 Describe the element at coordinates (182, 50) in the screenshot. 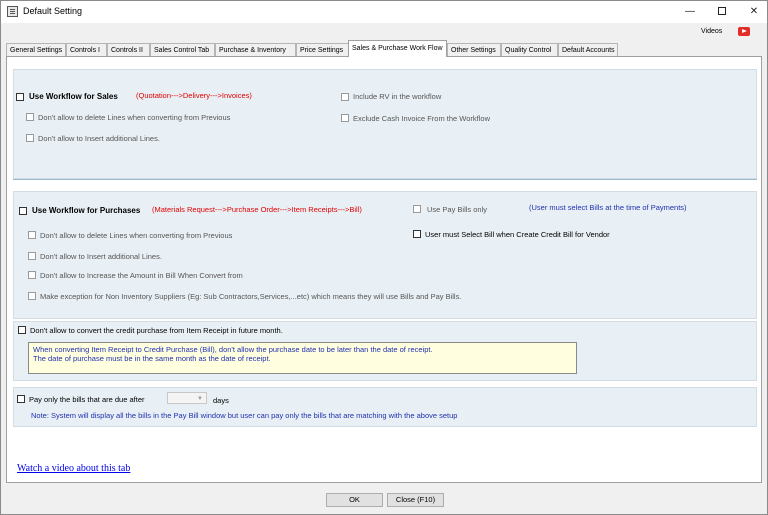

I see `tab-sales-control: Sales Control Tab` at that location.